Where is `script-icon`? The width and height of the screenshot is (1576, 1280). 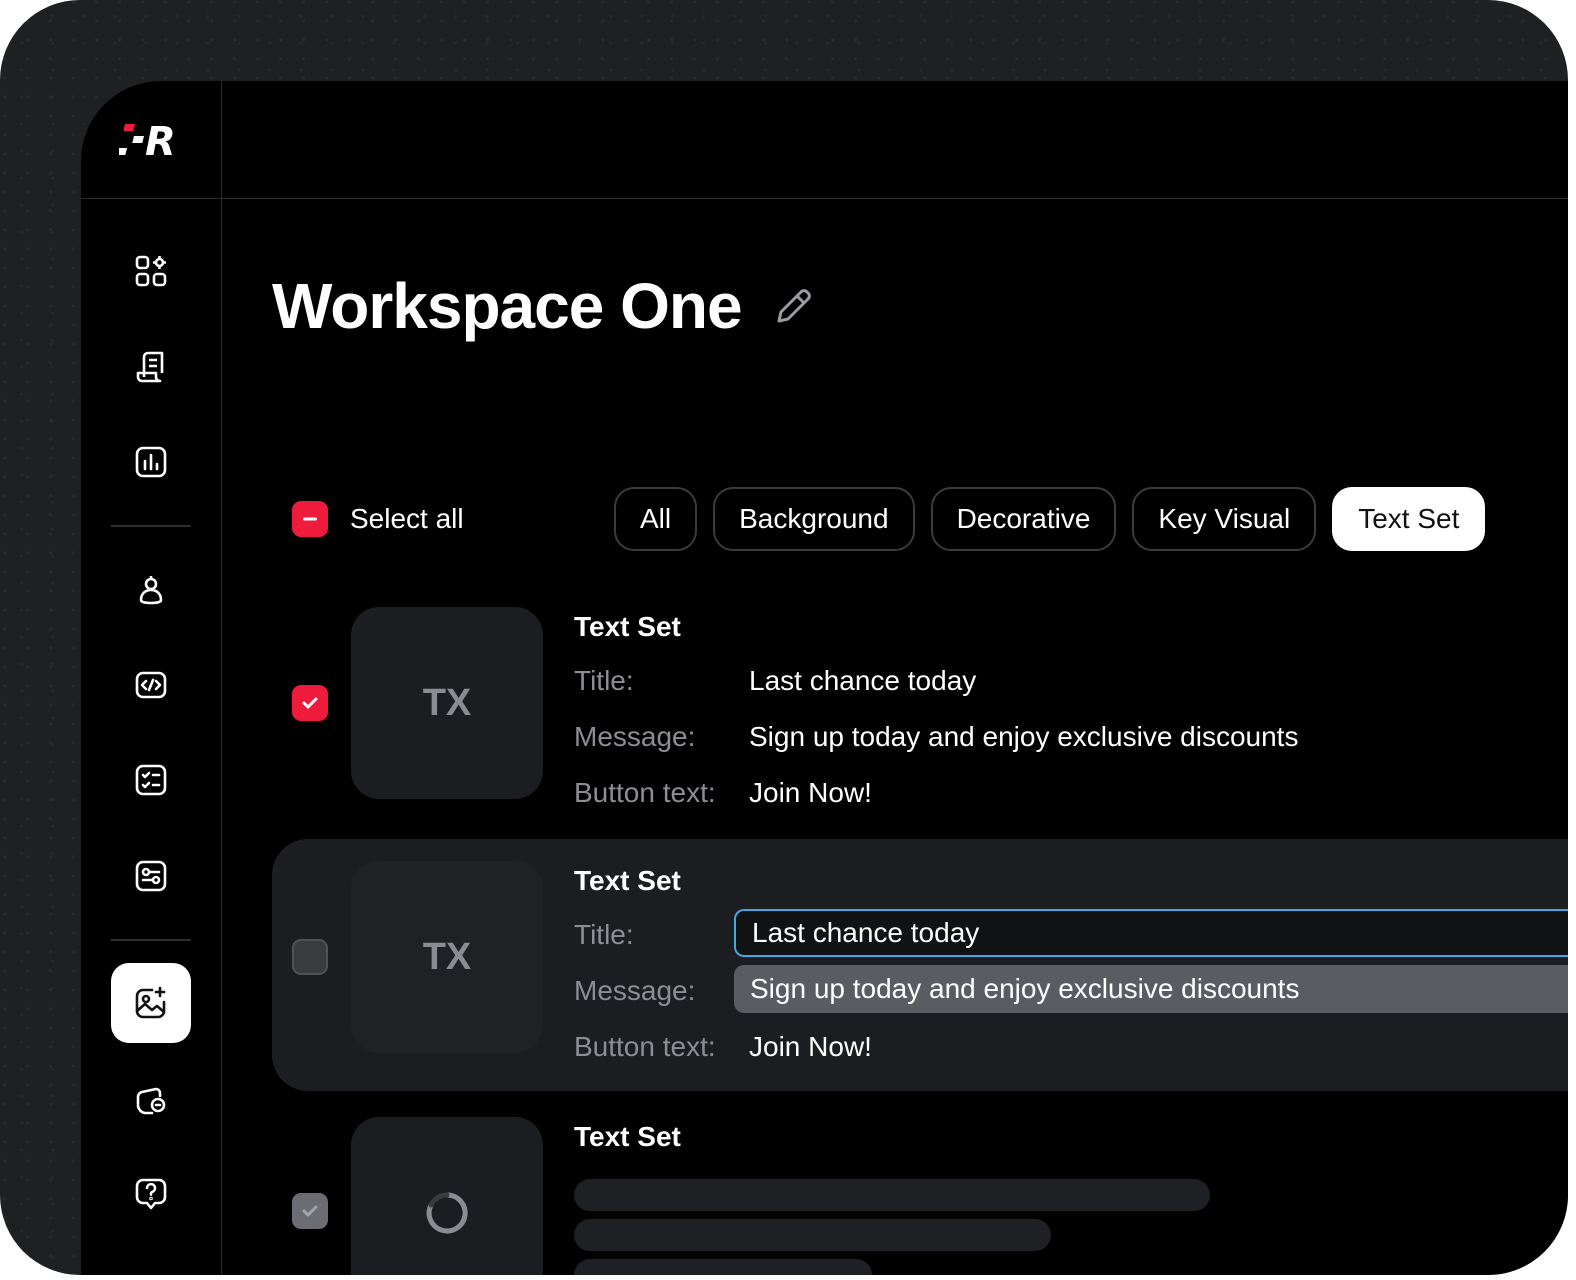 script-icon is located at coordinates (150, 367).